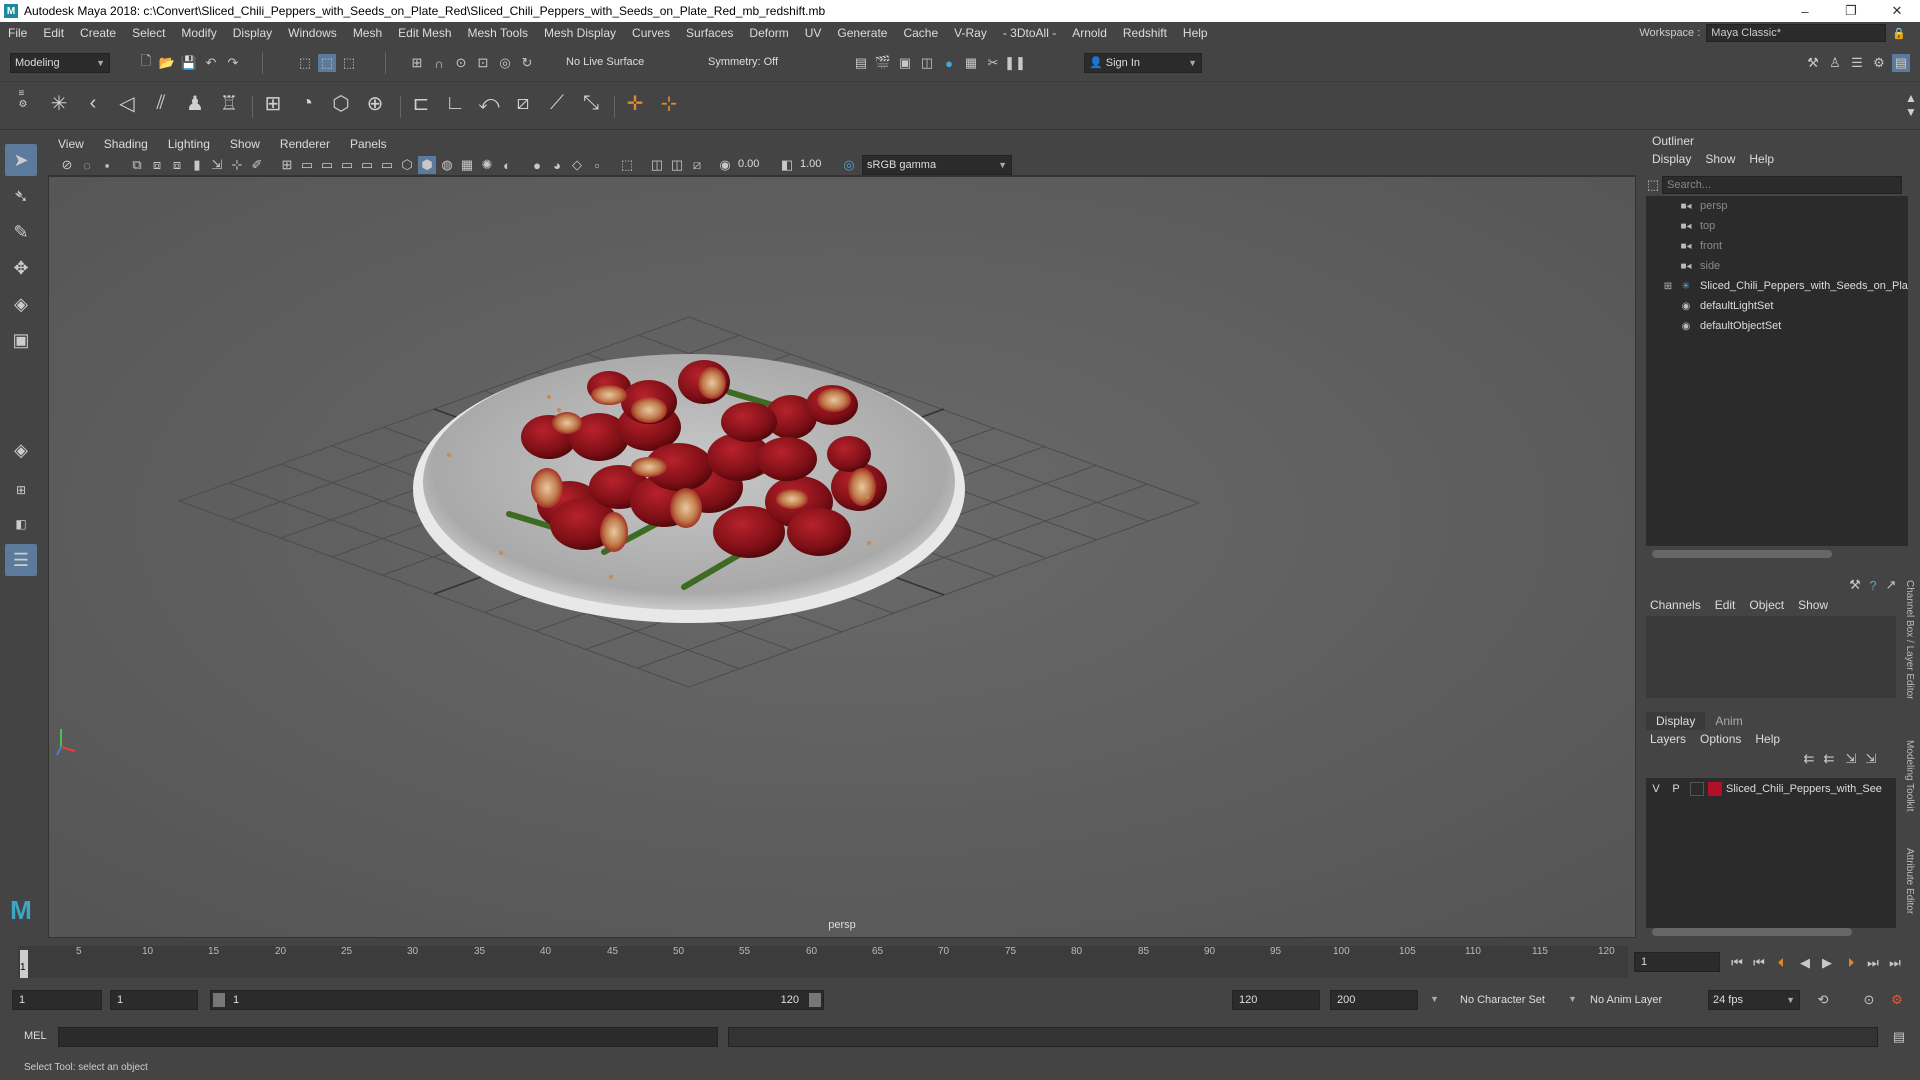 The image size is (1920, 1080). I want to click on outliner-item-front: ■◂ front, so click(1799, 246).